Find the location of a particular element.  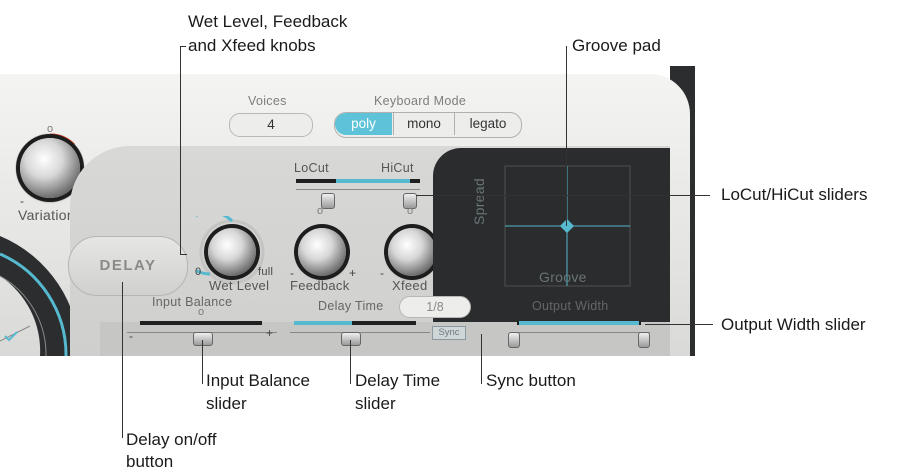

callout-line-delay is located at coordinates (122, 360).